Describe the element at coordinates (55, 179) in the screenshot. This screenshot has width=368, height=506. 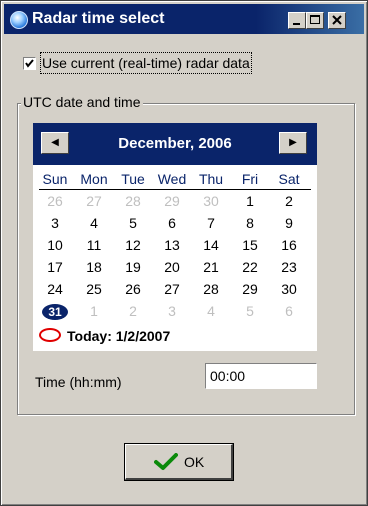
I see `weekday-sun: Sun` at that location.